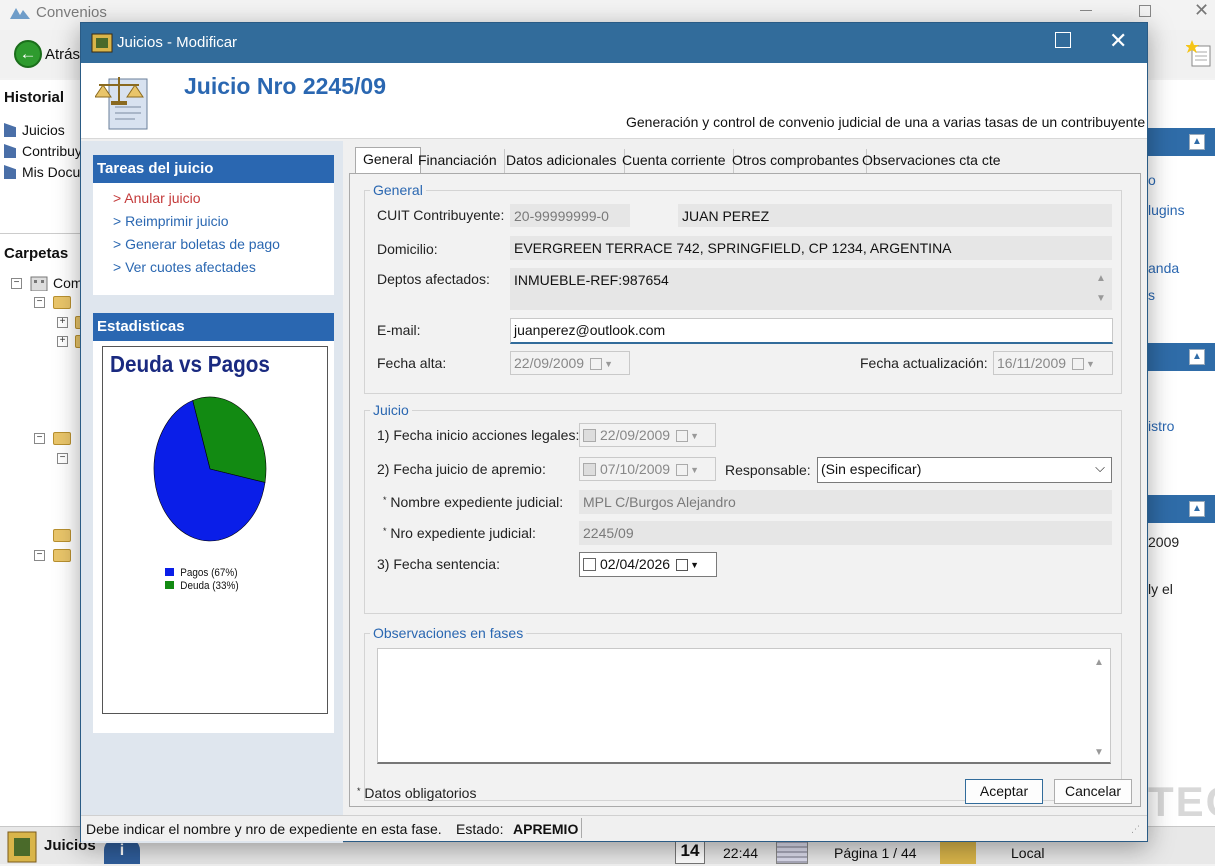  Describe the element at coordinates (648, 564) in the screenshot. I see `fecha-sentencia-picker: 02/04/2026 ▼` at that location.